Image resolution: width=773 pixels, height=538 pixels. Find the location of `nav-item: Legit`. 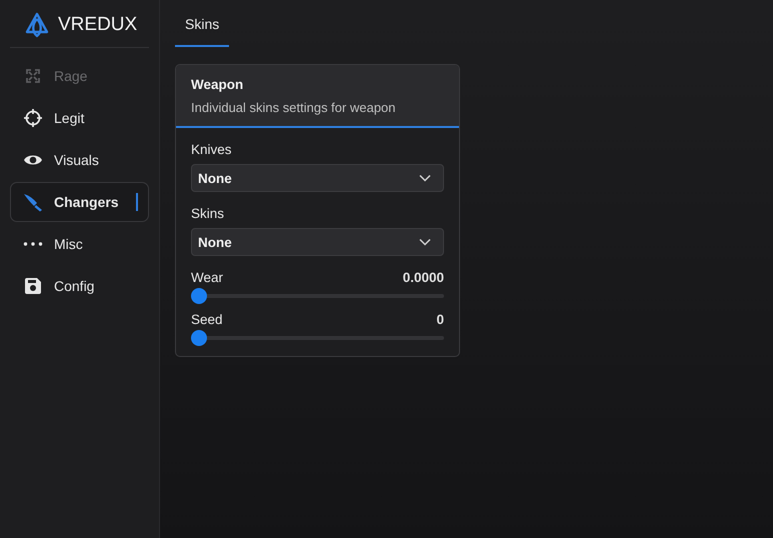

nav-item: Legit is located at coordinates (79, 118).